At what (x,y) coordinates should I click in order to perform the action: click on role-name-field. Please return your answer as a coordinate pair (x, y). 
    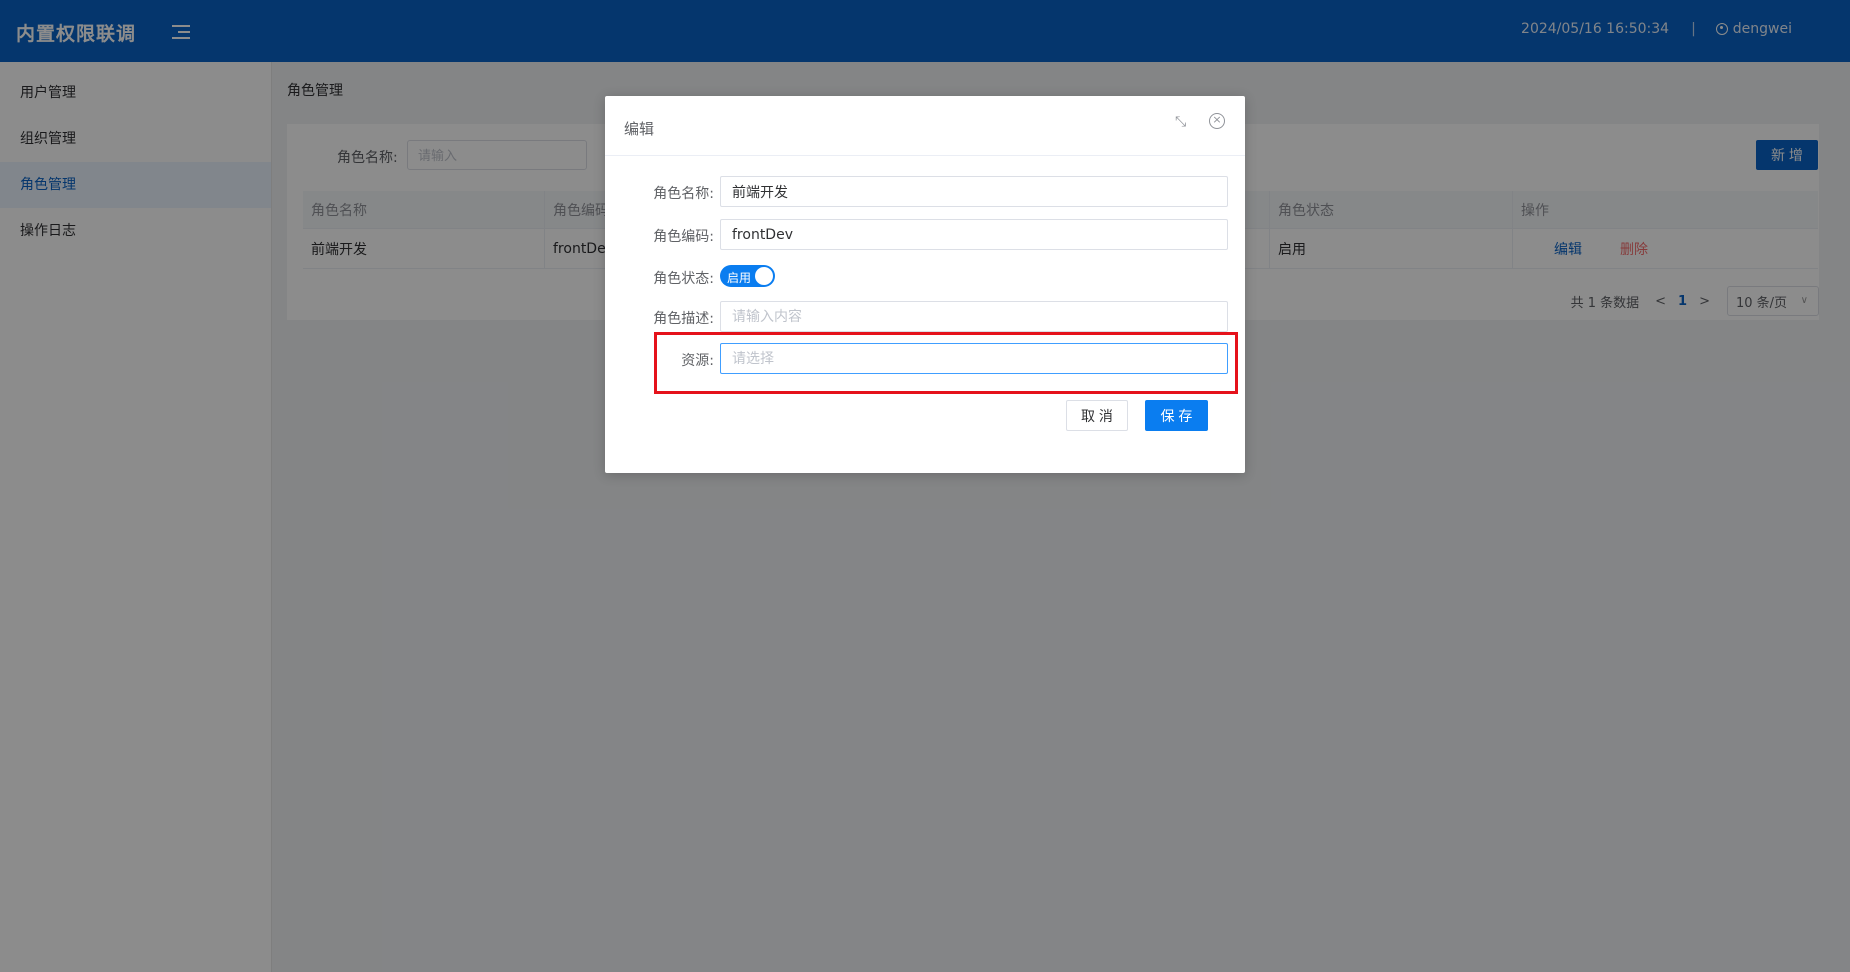
    Looking at the image, I should click on (974, 191).